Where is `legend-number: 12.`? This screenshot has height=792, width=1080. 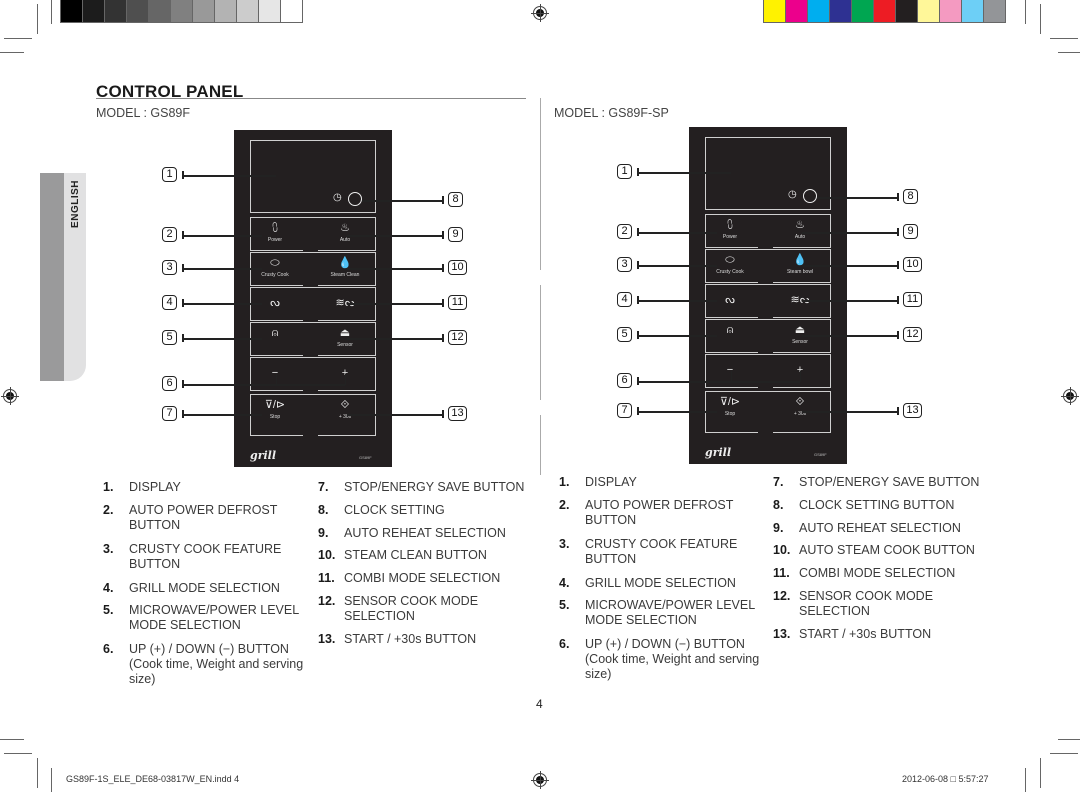
legend-number: 12. is located at coordinates (782, 596).